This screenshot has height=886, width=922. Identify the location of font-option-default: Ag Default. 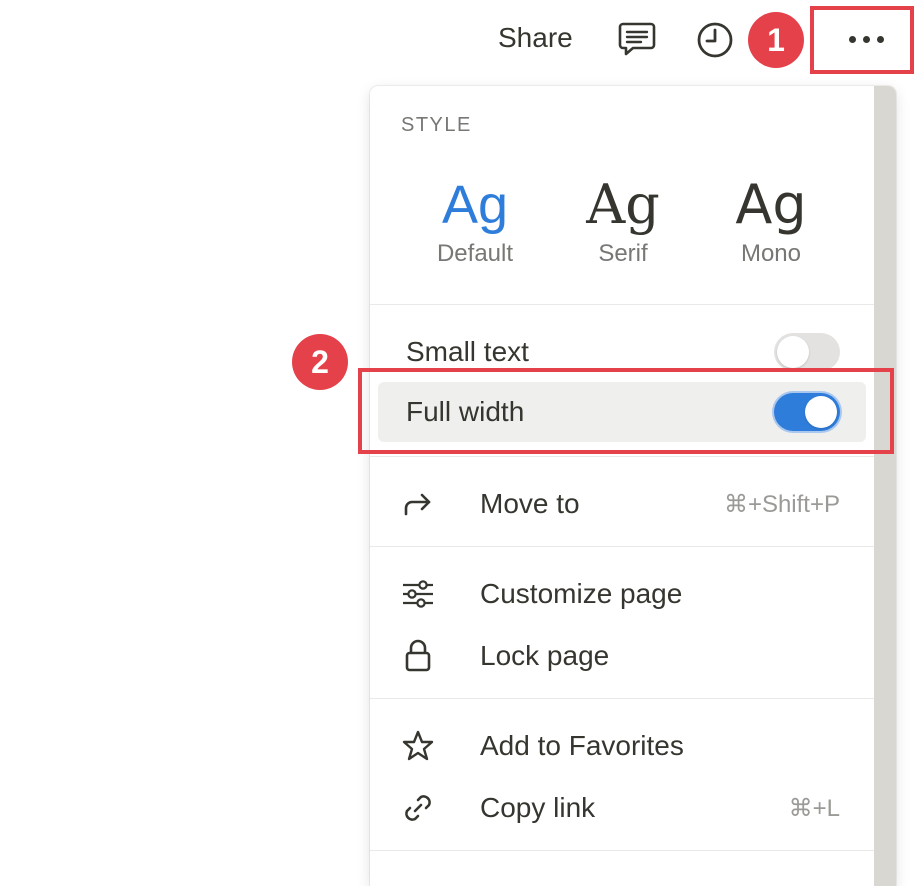
(475, 221).